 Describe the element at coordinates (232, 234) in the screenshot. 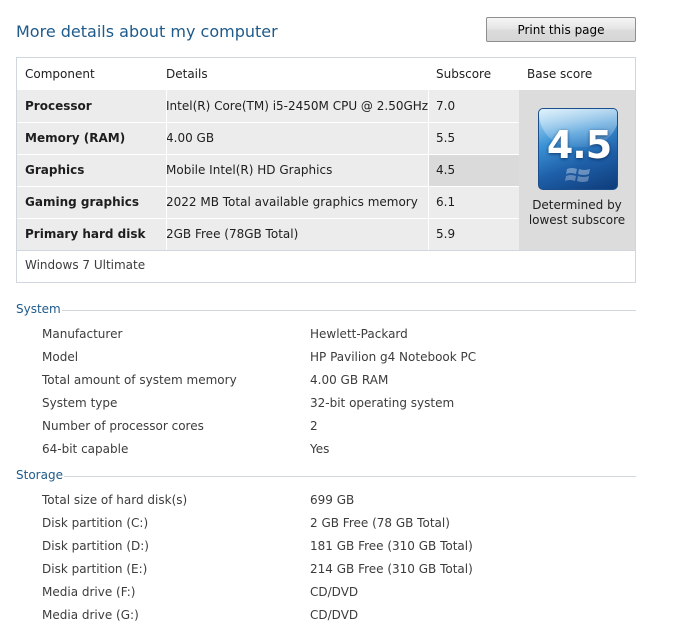

I see `component-details: 2GB Free (78GB Total)` at that location.